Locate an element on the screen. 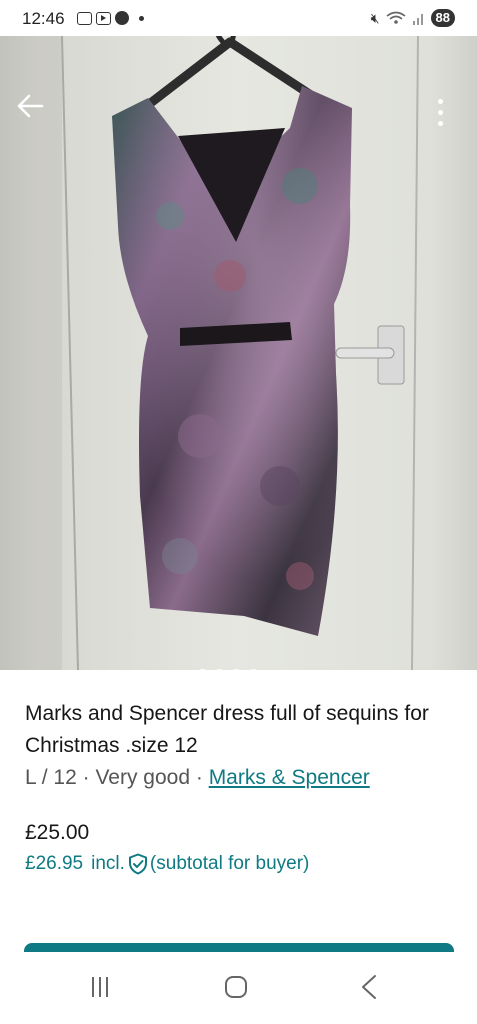 The image size is (477, 1024). dot-icon is located at coordinates (141, 18).